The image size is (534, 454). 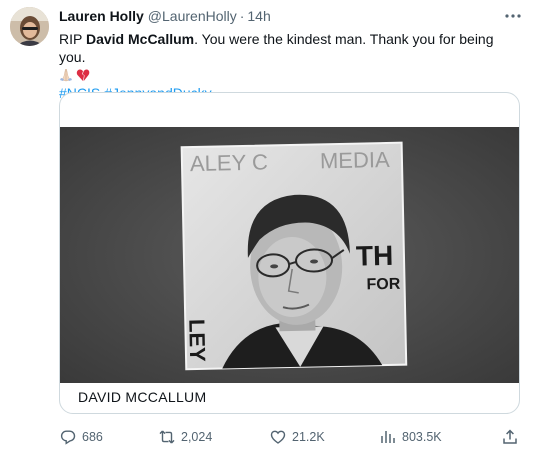 What do you see at coordinates (192, 16) in the screenshot?
I see `user-handle: @LaurenHolly` at bounding box center [192, 16].